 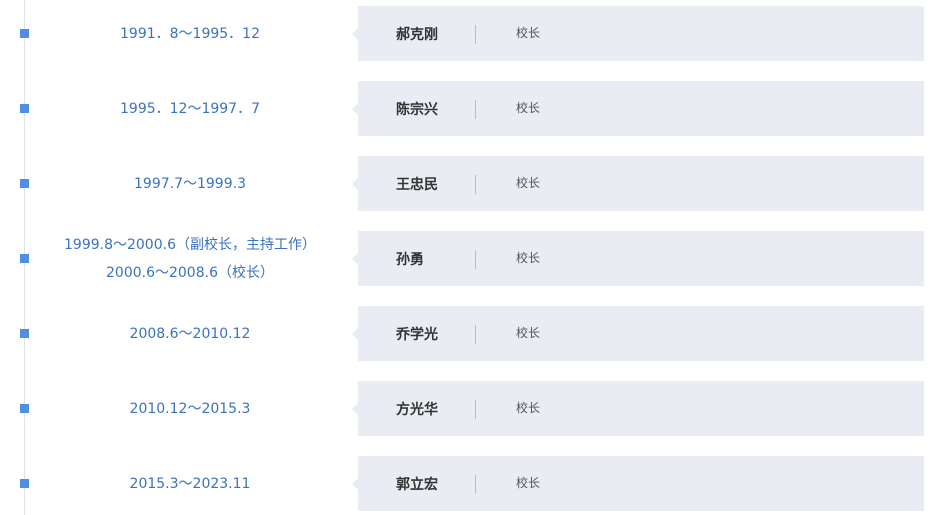 I want to click on term-period: 2015.3～2023.11, so click(x=190, y=483).